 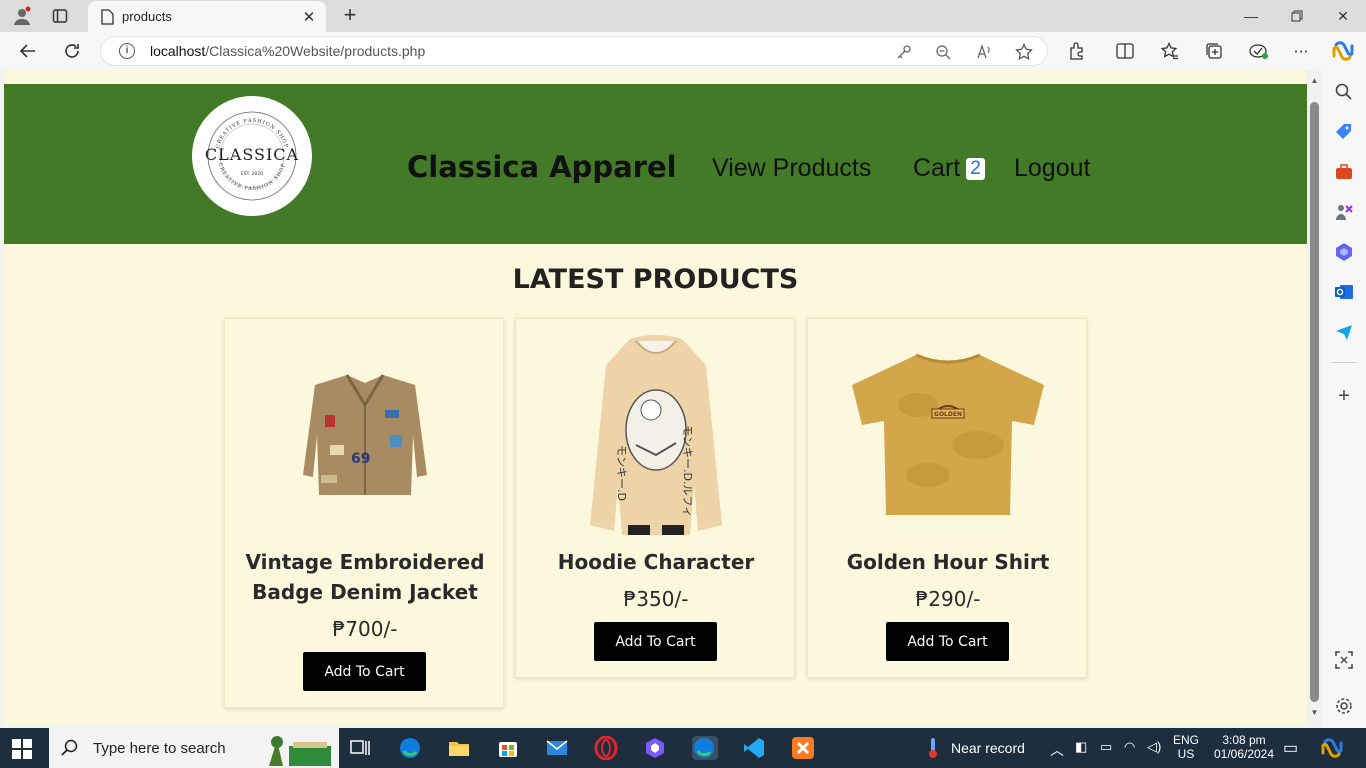 I want to click on browser-tab-bar: products ✕ + — ✕, so click(x=683, y=16).